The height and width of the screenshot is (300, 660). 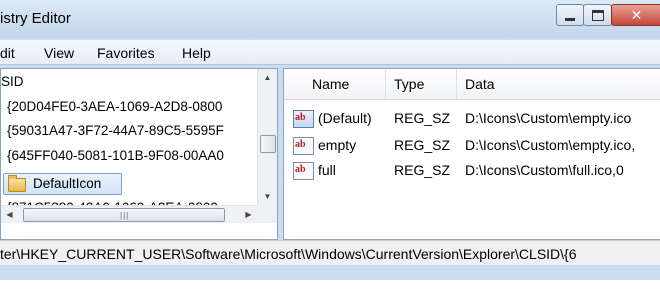 What do you see at coordinates (409, 84) in the screenshot?
I see `column-header-type: Type` at bounding box center [409, 84].